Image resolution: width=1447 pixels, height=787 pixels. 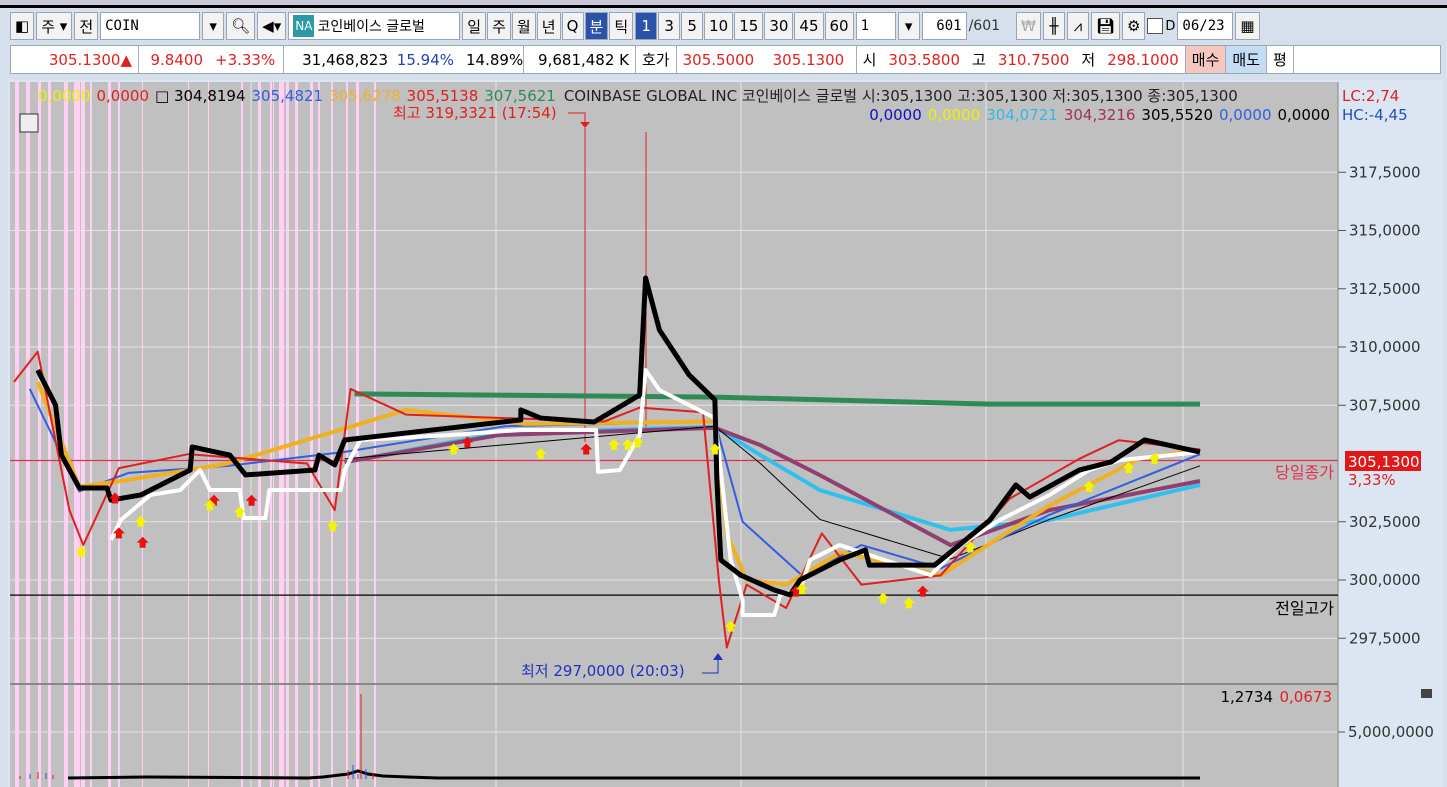 I want to click on period-tab: Q, so click(x=572, y=26).